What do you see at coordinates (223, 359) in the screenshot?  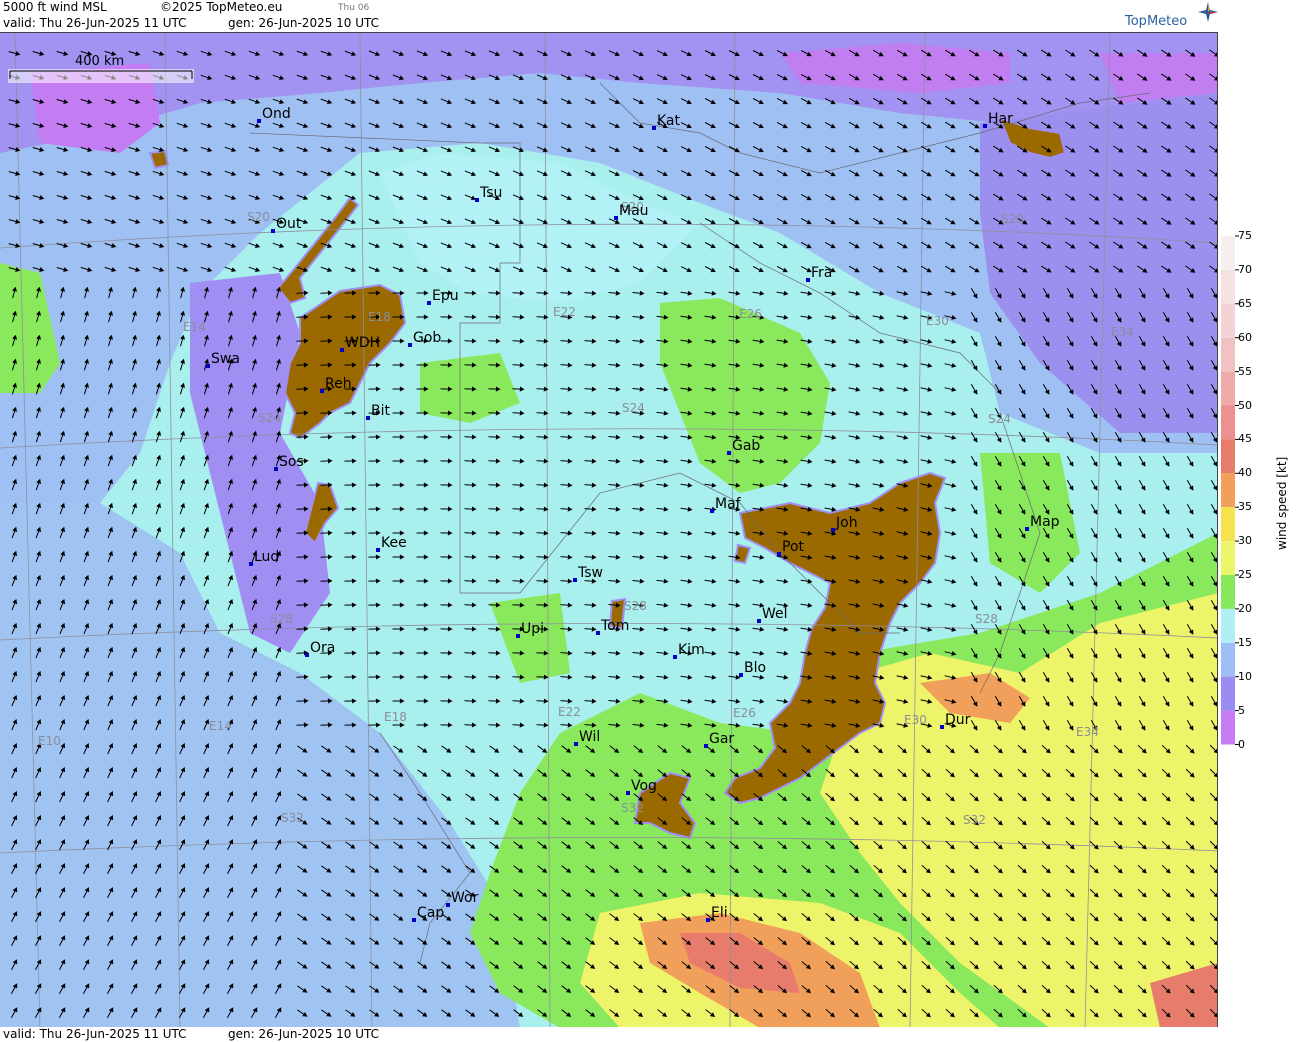 I see `city-swa: Swa` at bounding box center [223, 359].